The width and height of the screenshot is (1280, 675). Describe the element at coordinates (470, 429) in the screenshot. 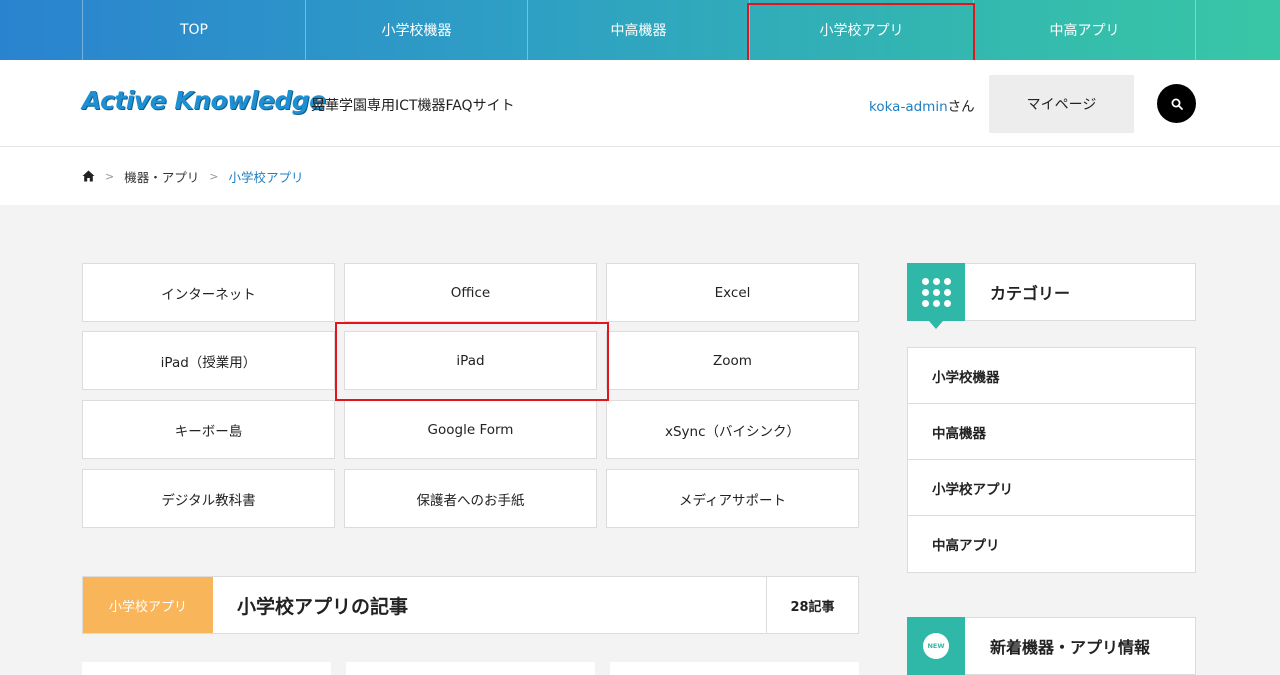

I see `category-tile-google-form: Google Form` at that location.